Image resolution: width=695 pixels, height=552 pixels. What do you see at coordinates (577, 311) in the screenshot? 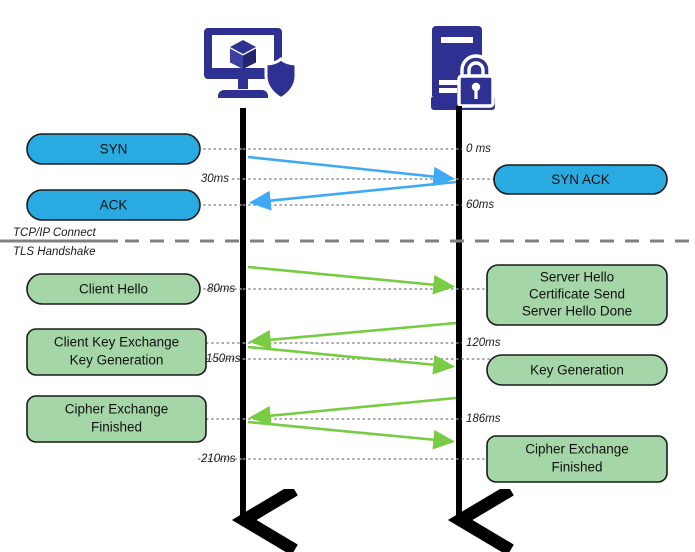
I see `message-label-line-3: Server Hello Done` at bounding box center [577, 311].